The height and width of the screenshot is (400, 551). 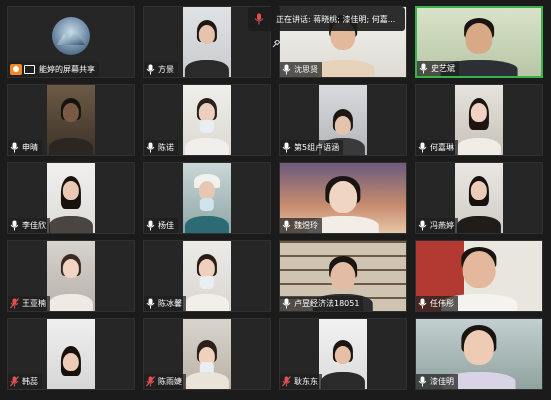 I want to click on pin-icon, so click(x=276, y=40).